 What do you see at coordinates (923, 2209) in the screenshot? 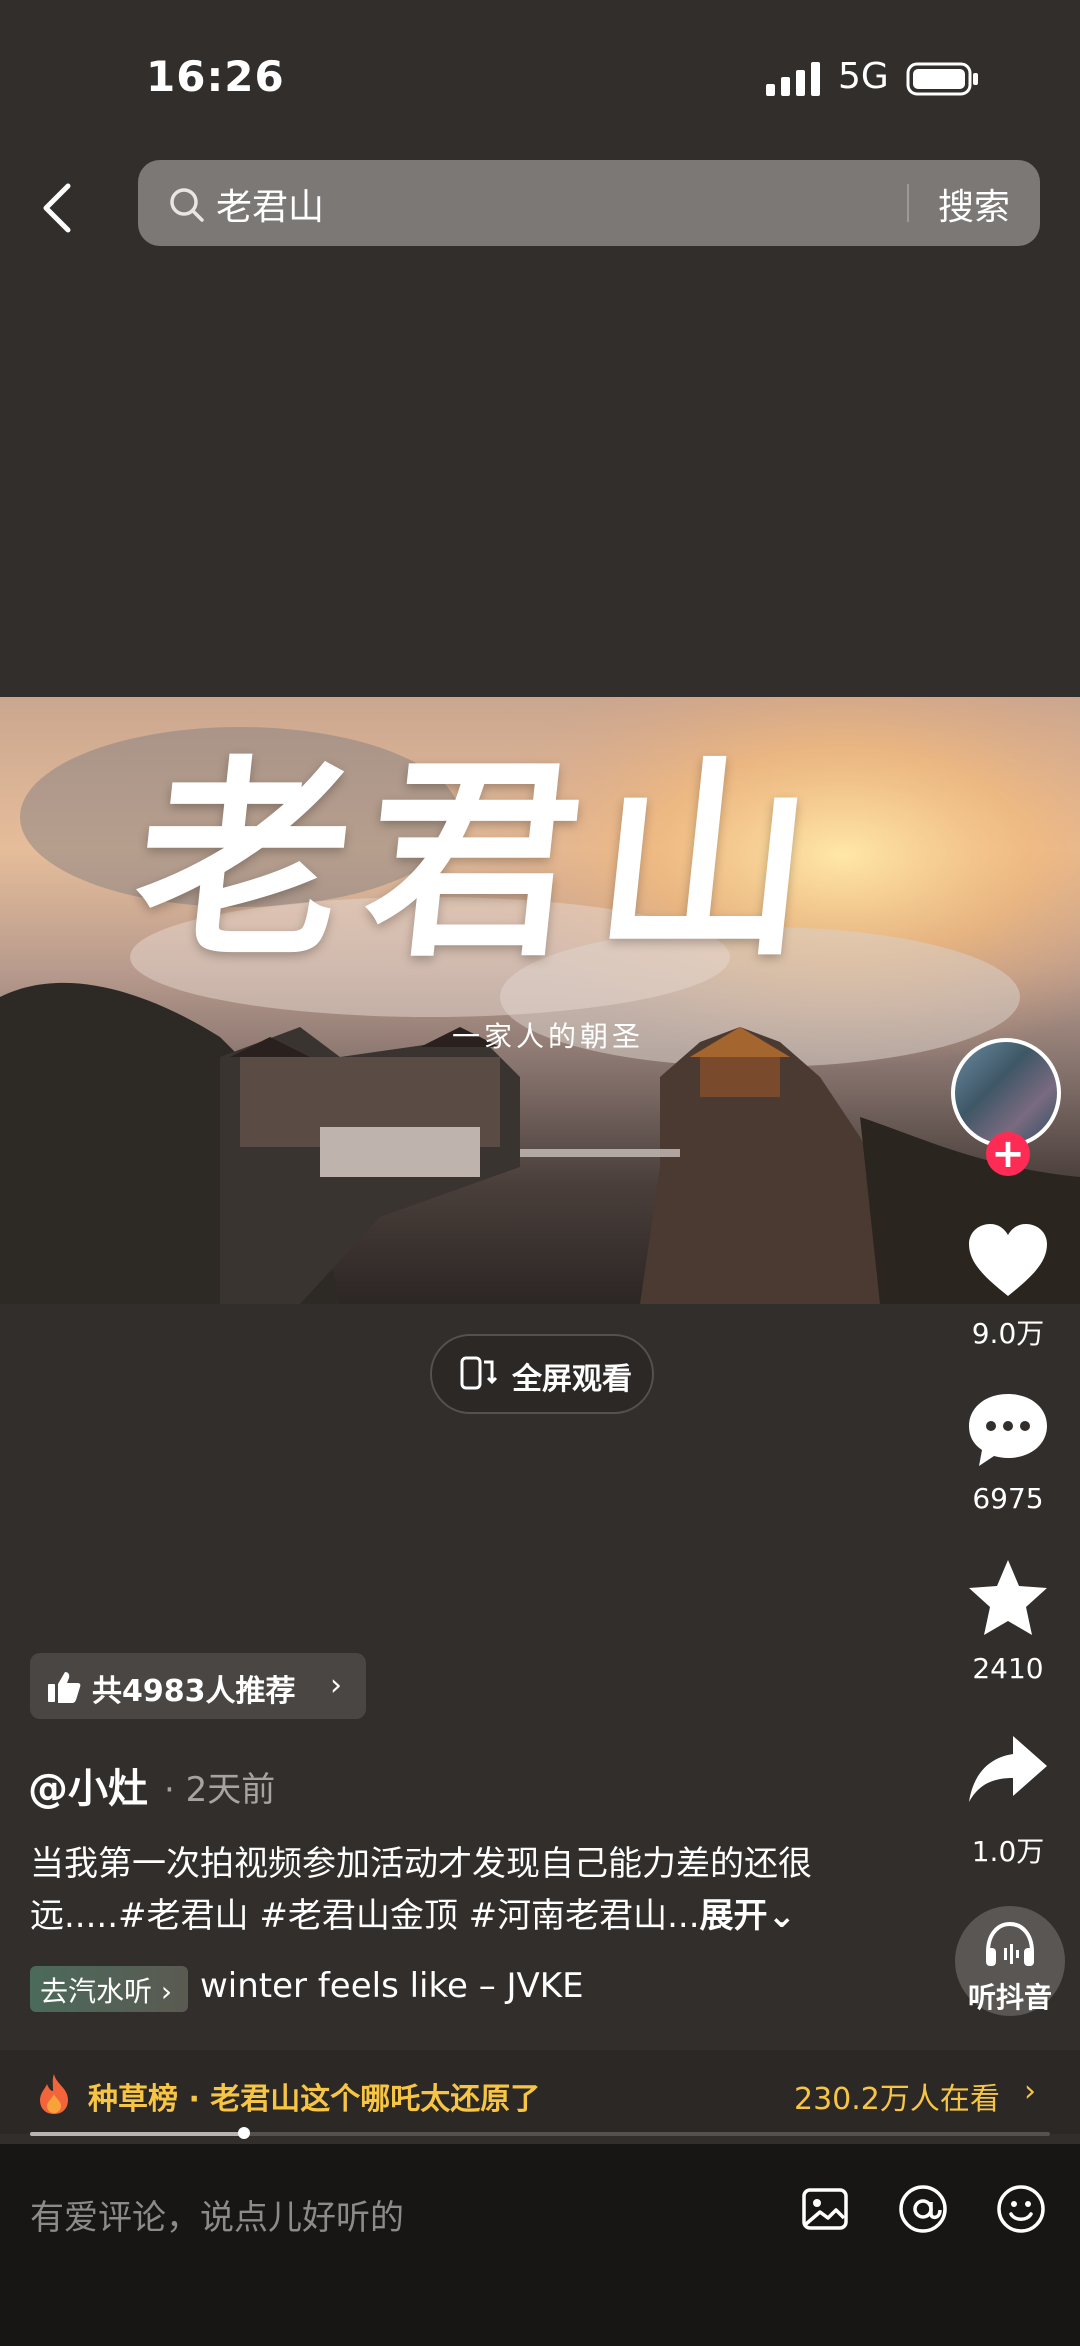
I see `at-icon` at bounding box center [923, 2209].